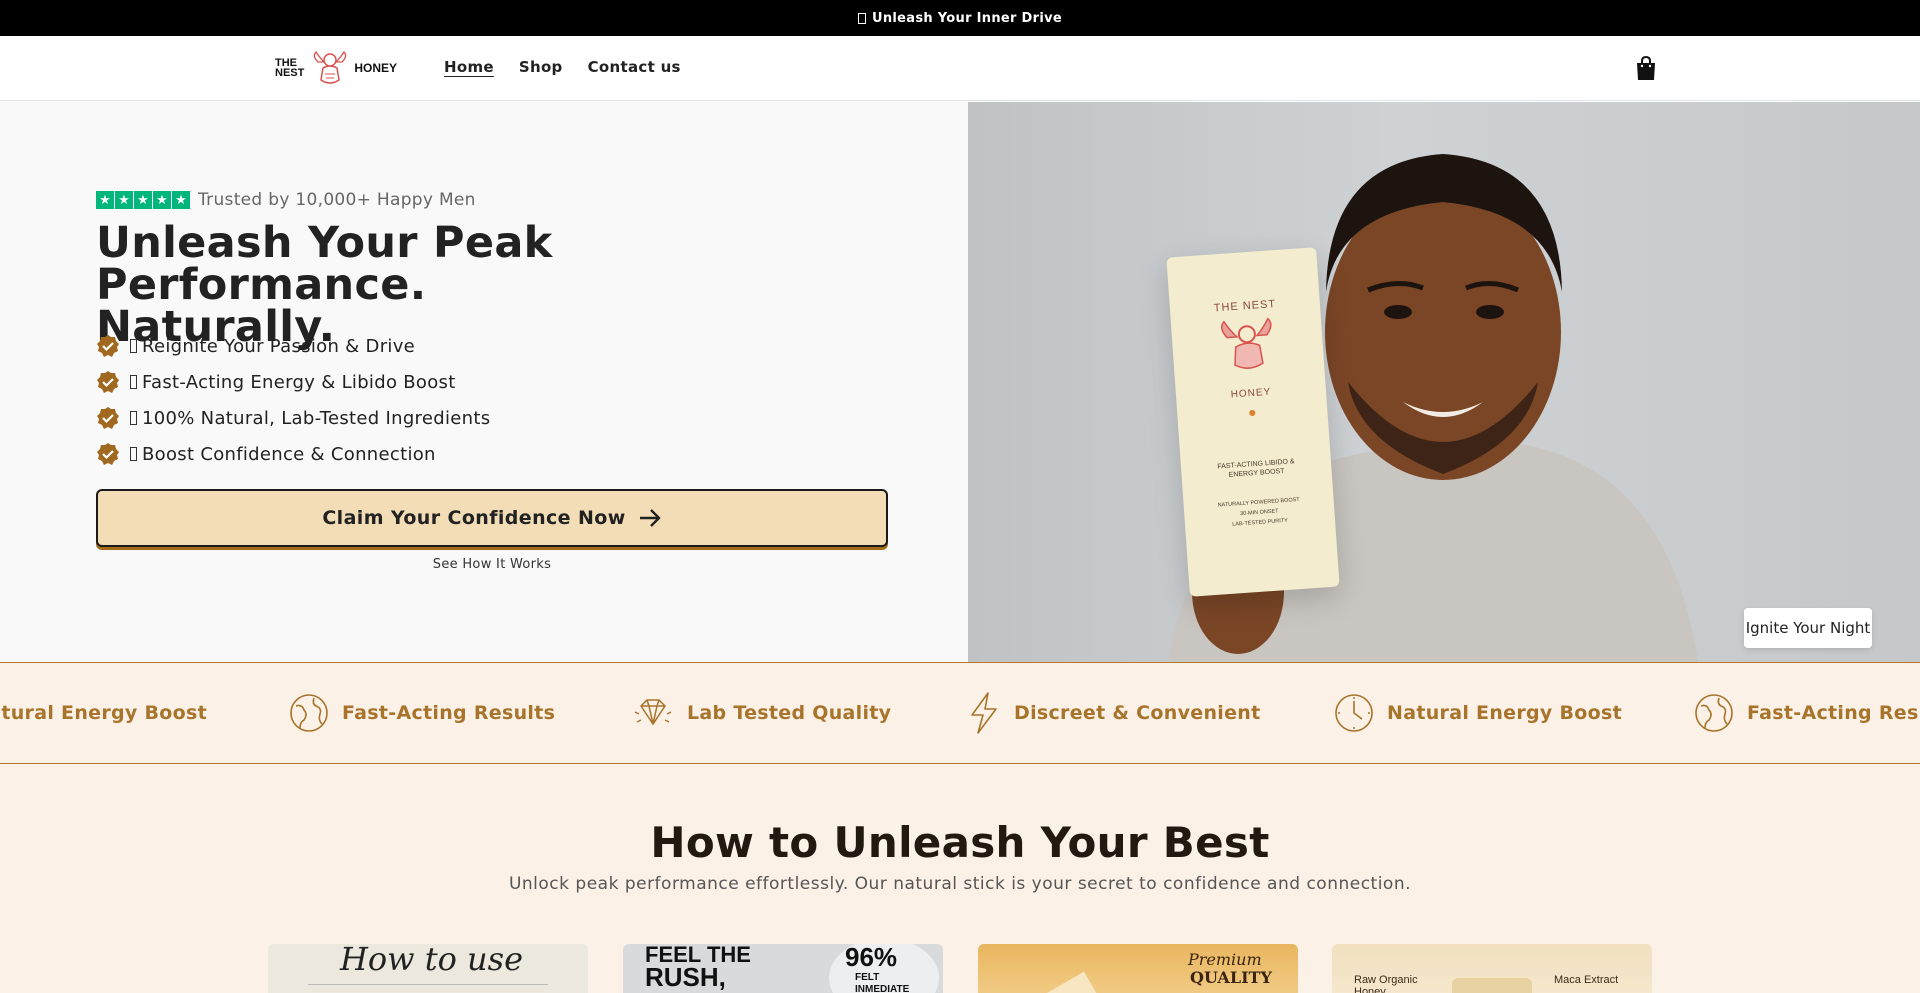 This screenshot has width=1920, height=993. I want to click on how-card-rush: FEEL THE RUSH, 96% FELT INMEDIATE, so click(783, 968).